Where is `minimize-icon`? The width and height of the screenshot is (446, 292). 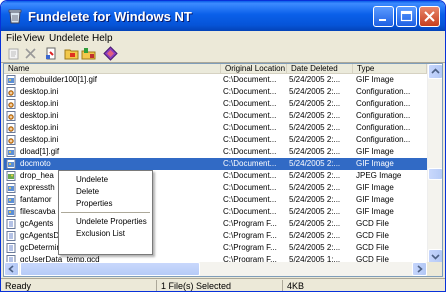 minimize-icon is located at coordinates (382, 20).